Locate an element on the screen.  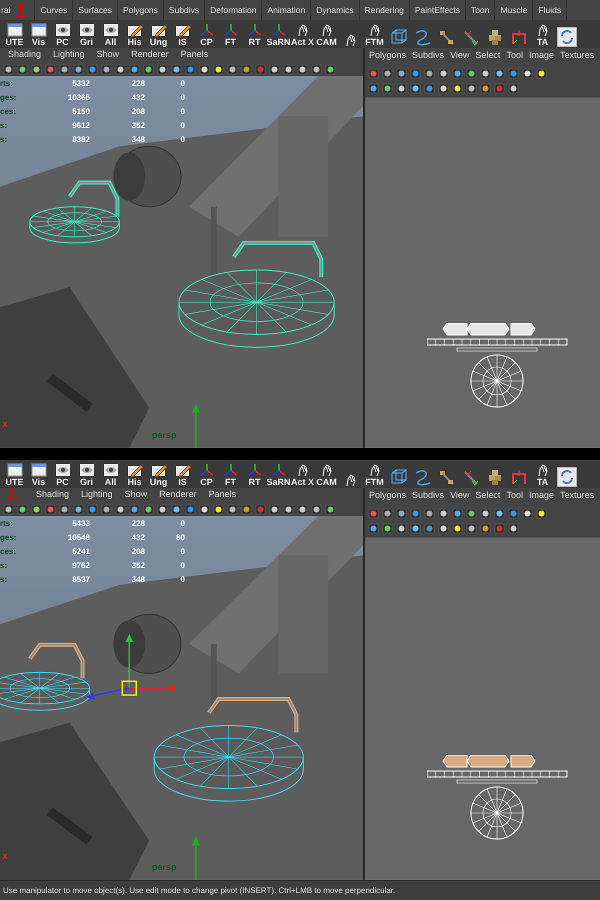
window-icon is located at coordinates (14, 470).